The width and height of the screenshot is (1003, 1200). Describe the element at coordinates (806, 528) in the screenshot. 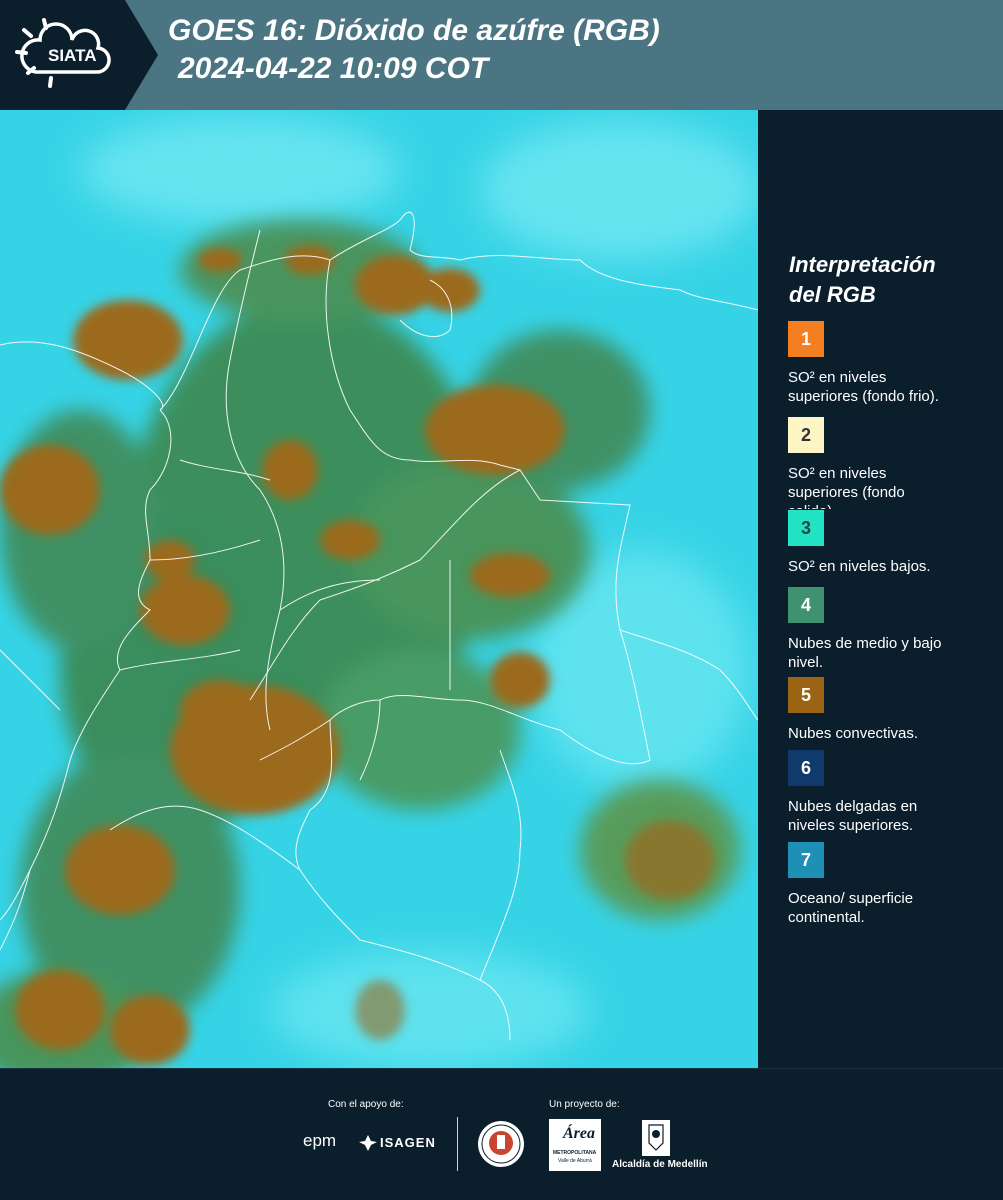

I see `legend-swatch: 3` at that location.